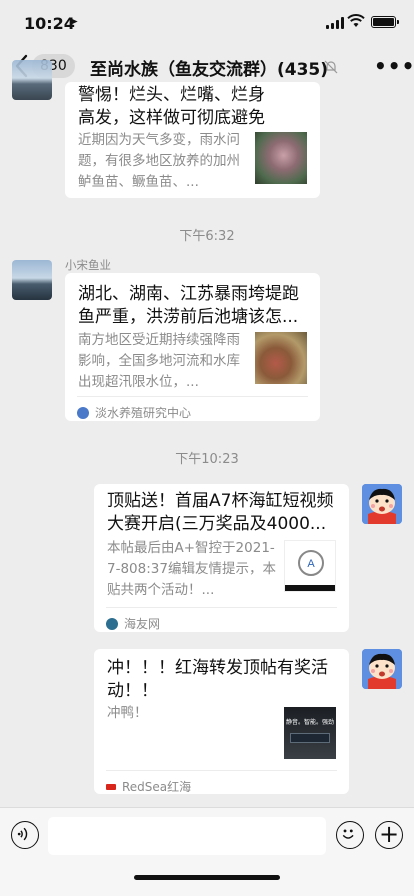  I want to click on emoji-icon, so click(350, 835).